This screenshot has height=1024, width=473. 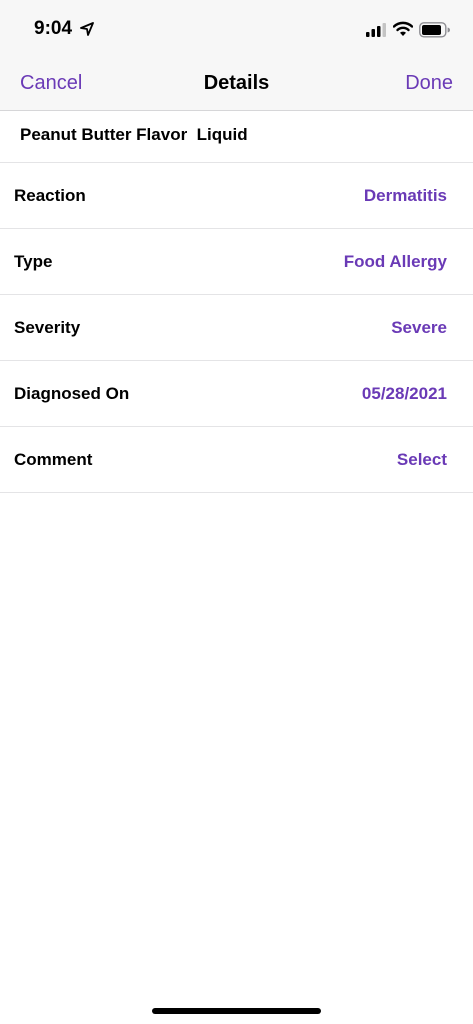 What do you see at coordinates (403, 28) in the screenshot?
I see `wifi-icon` at bounding box center [403, 28].